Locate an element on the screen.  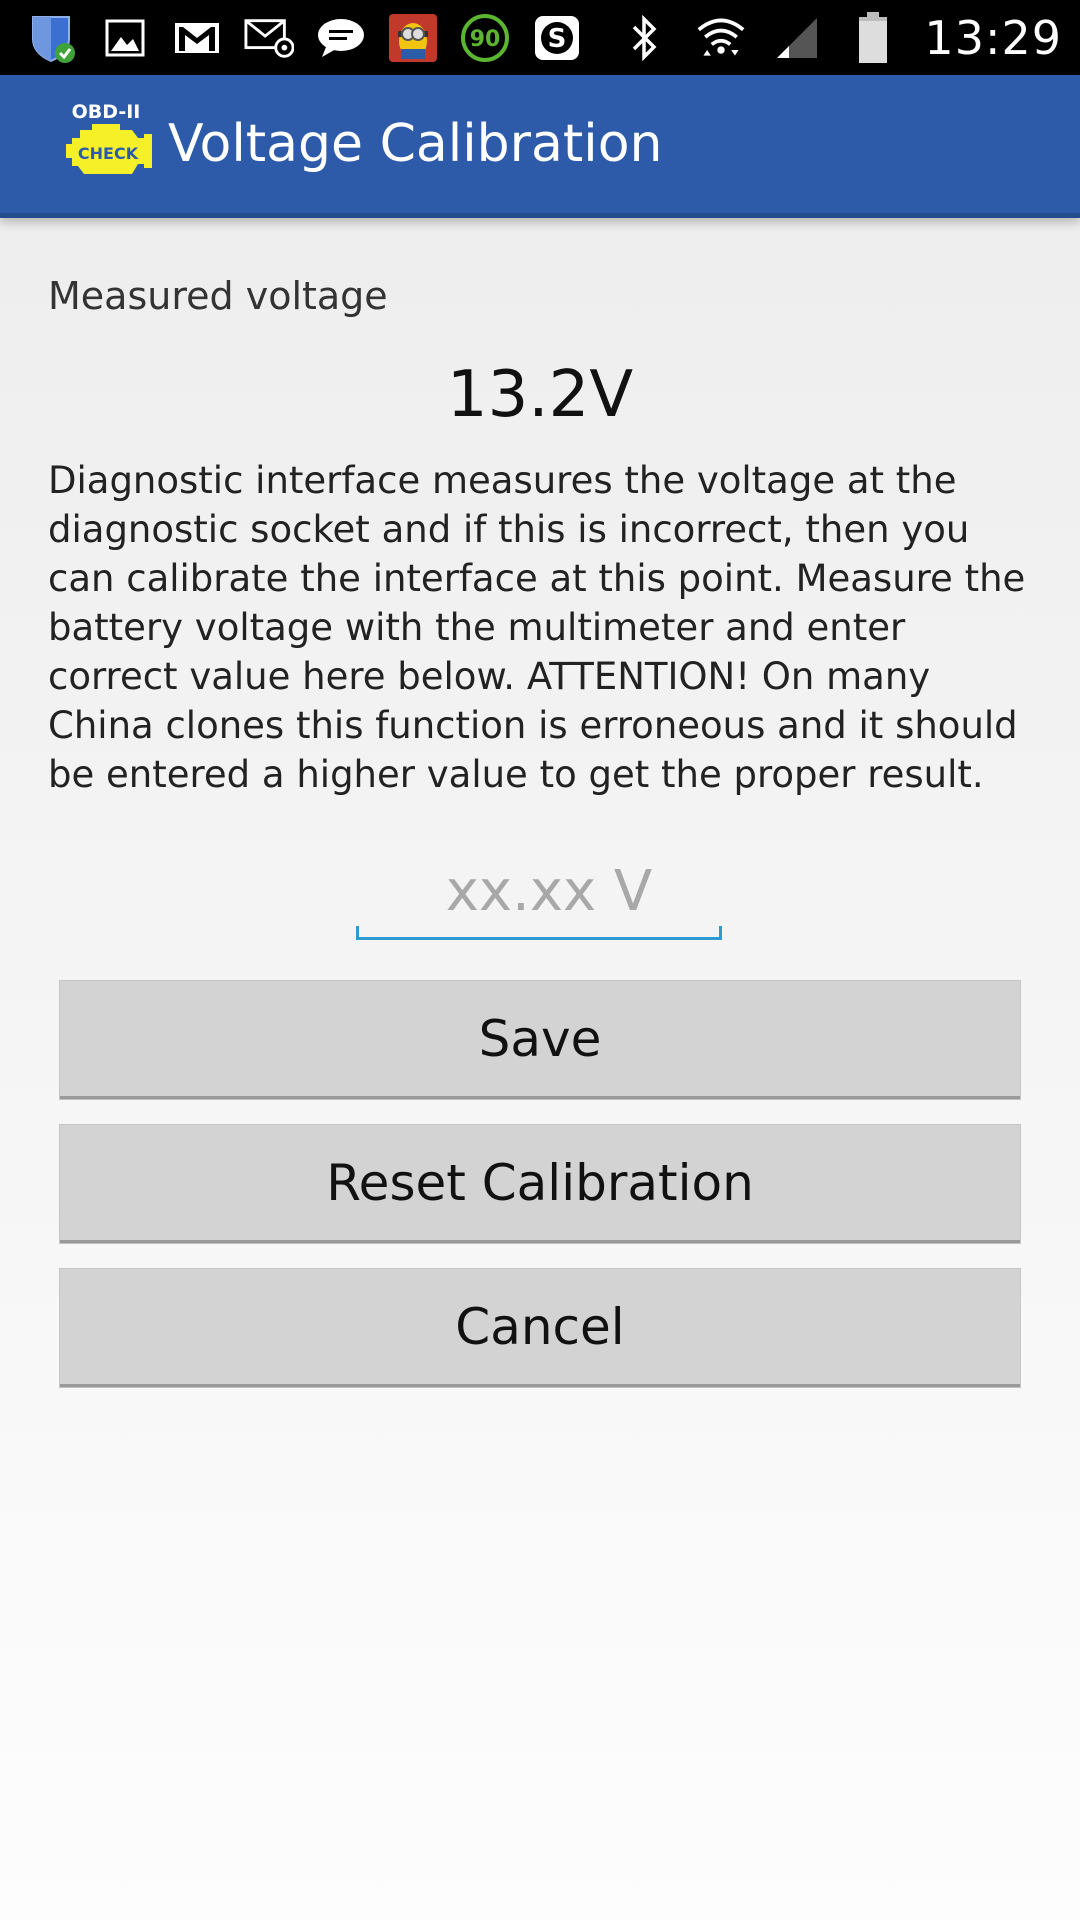
measured-voltage-value: 13.2V is located at coordinates (540, 395).